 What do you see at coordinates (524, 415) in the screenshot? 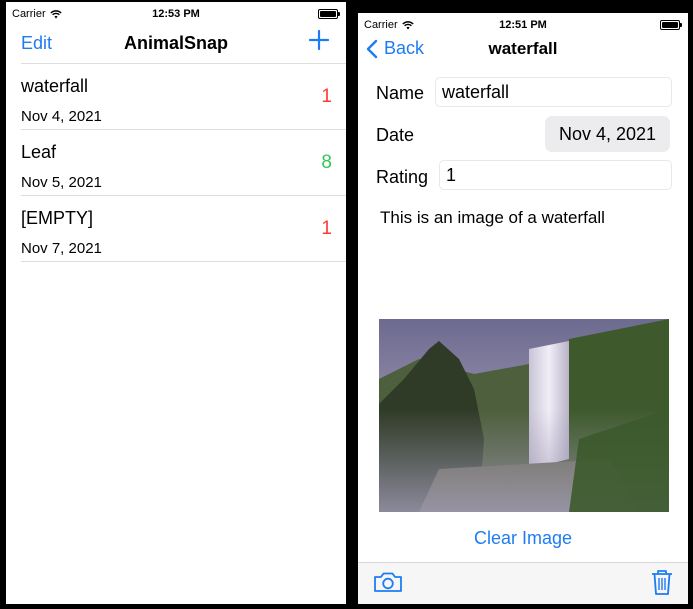
I see `waterfall-photo` at bounding box center [524, 415].